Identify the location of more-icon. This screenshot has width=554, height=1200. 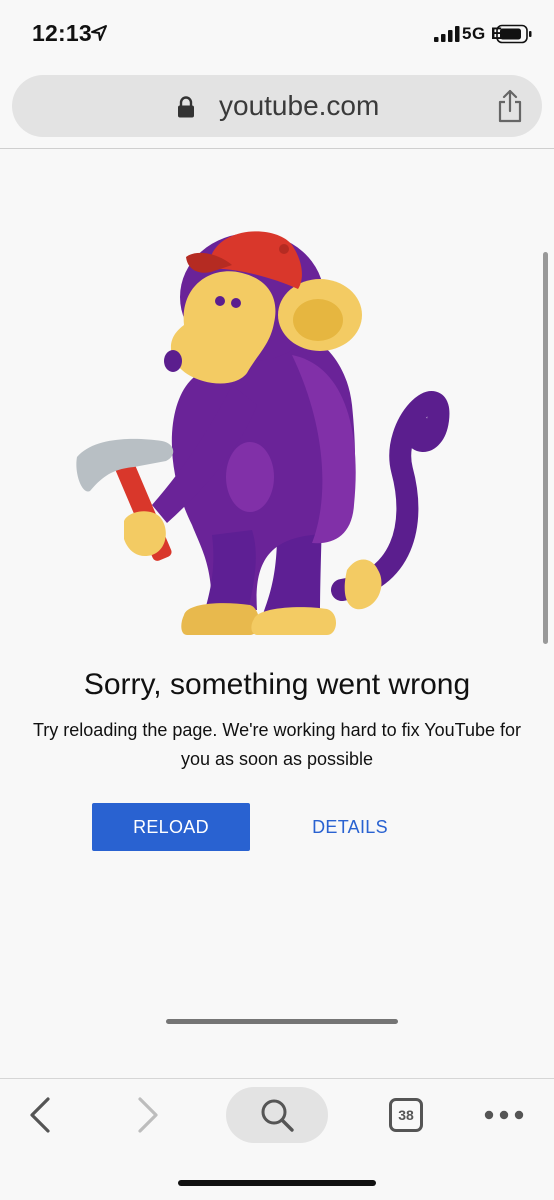
(504, 1115).